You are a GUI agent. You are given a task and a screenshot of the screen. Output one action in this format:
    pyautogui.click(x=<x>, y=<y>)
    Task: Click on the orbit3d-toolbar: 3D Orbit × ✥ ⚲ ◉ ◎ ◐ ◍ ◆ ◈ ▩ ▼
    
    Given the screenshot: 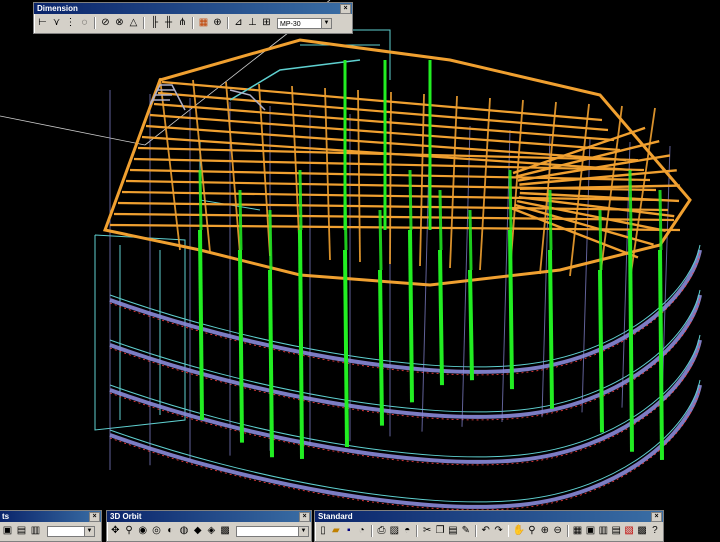 What is the action you would take?
    pyautogui.click(x=209, y=526)
    